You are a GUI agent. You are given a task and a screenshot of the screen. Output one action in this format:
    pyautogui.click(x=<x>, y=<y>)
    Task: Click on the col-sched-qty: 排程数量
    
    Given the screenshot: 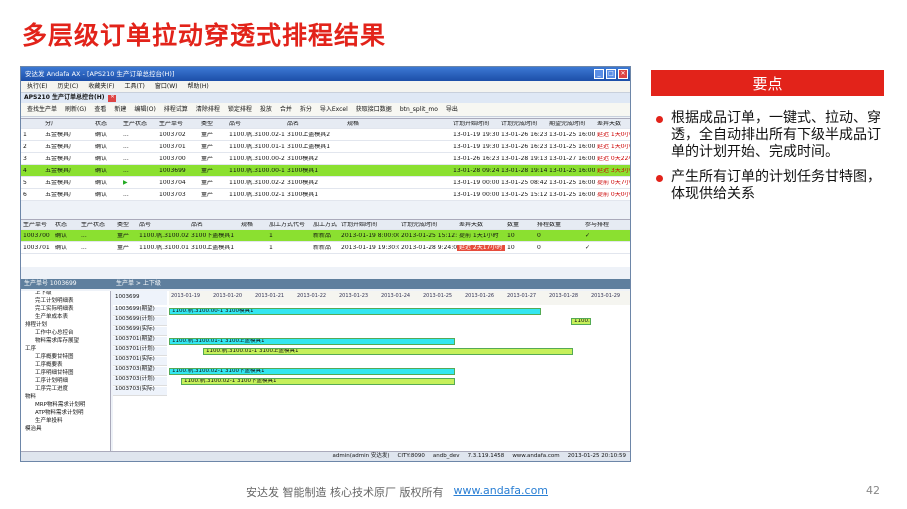 What is the action you would take?
    pyautogui.click(x=559, y=225)
    